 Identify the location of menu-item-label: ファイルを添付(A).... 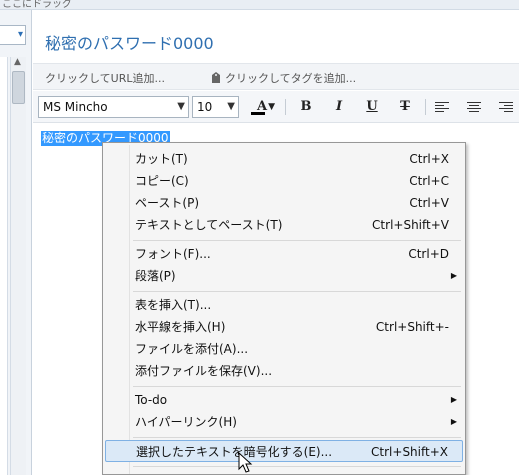
(192, 349).